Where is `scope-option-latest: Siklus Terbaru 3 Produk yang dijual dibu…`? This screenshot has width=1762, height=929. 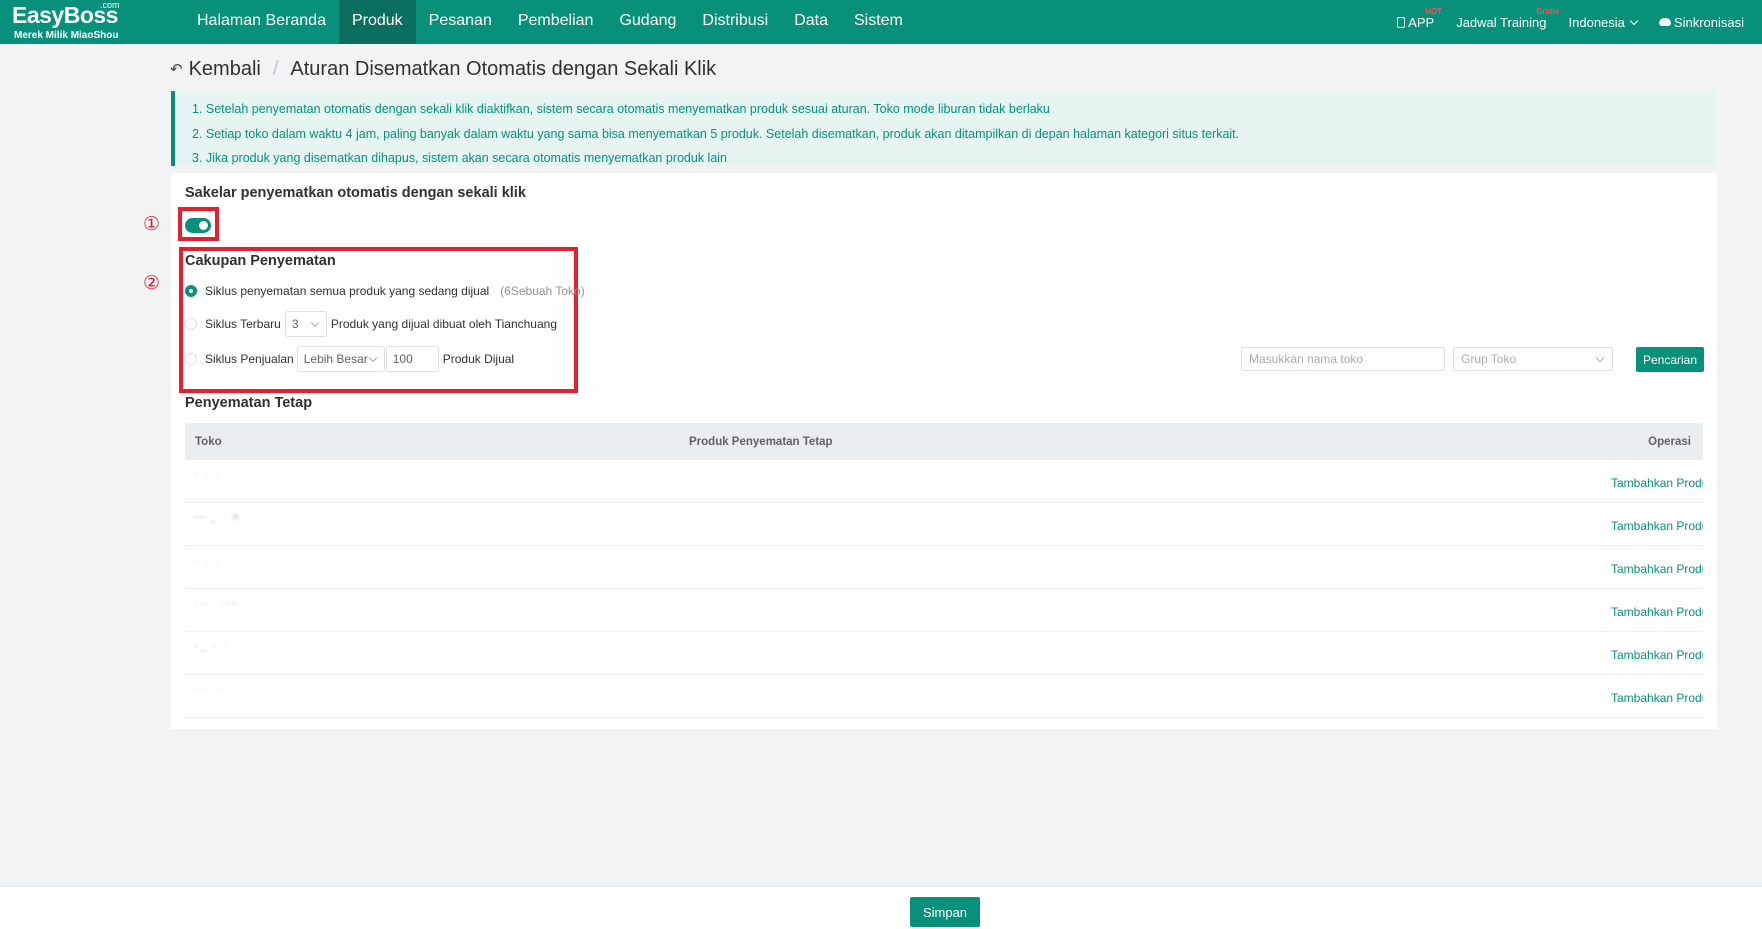 scope-option-latest: Siklus Terbaru 3 Produk yang dijual dibu… is located at coordinates (371, 324).